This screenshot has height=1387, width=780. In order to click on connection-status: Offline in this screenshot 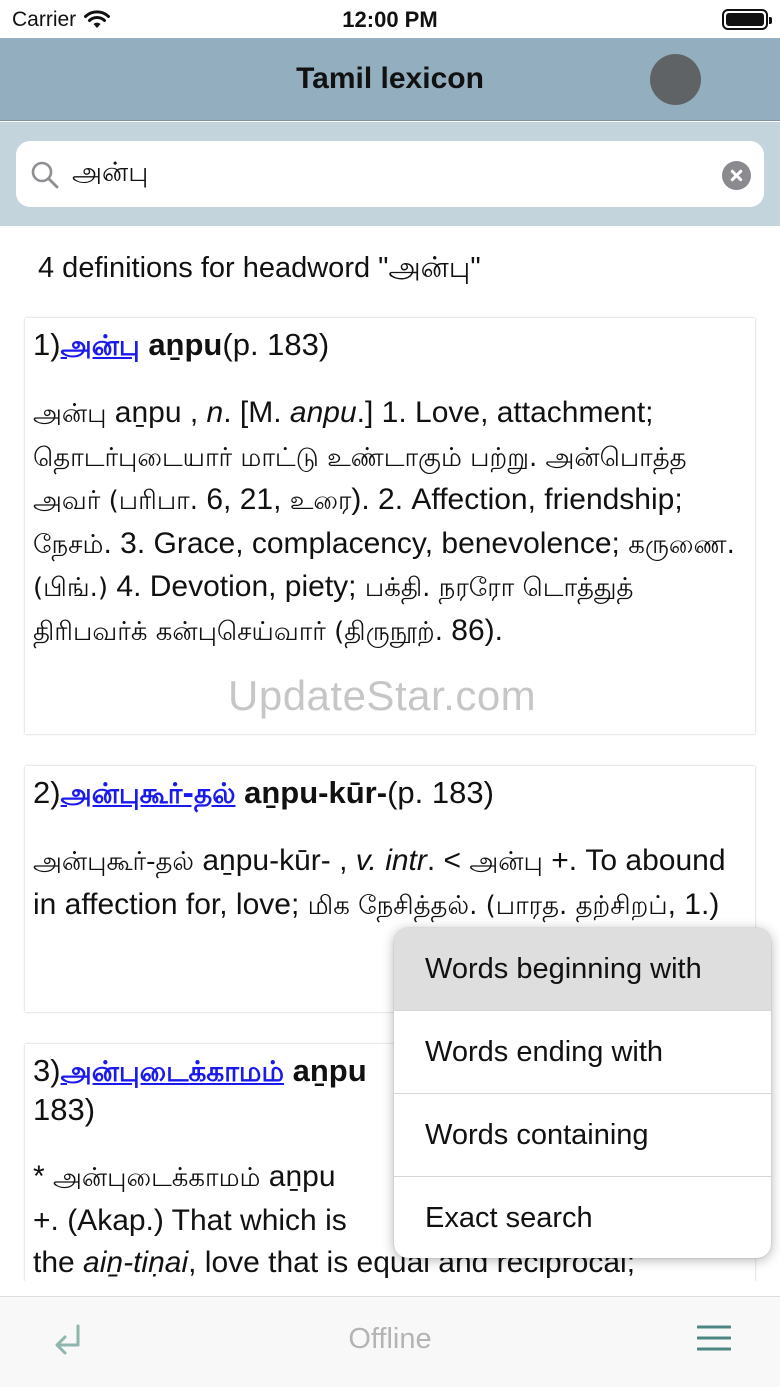, I will do `click(390, 1339)`.